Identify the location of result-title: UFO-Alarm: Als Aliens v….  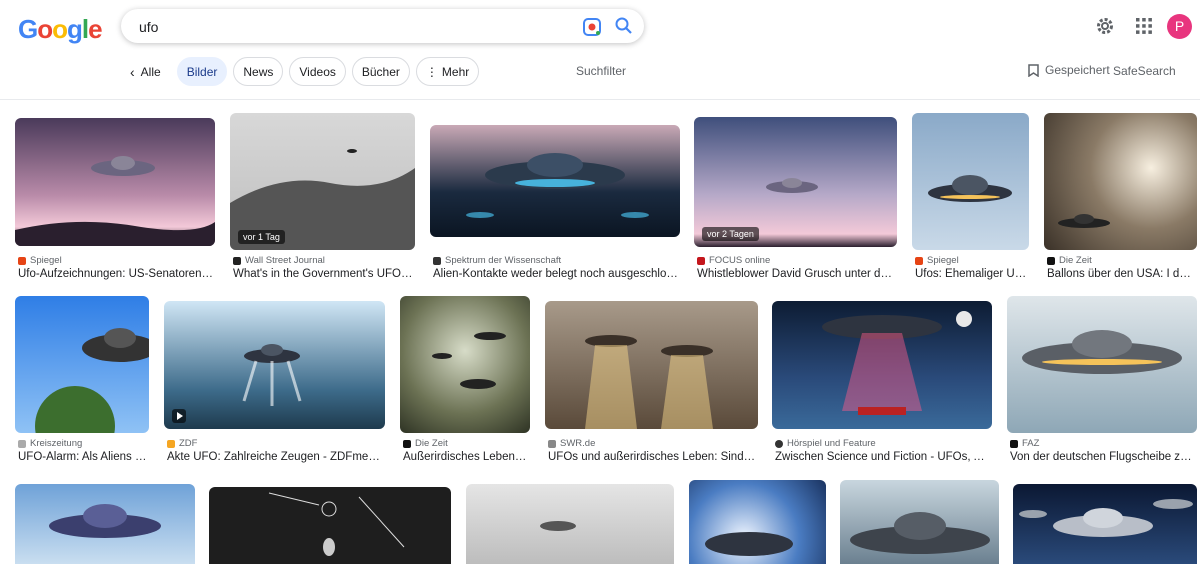
(83, 457).